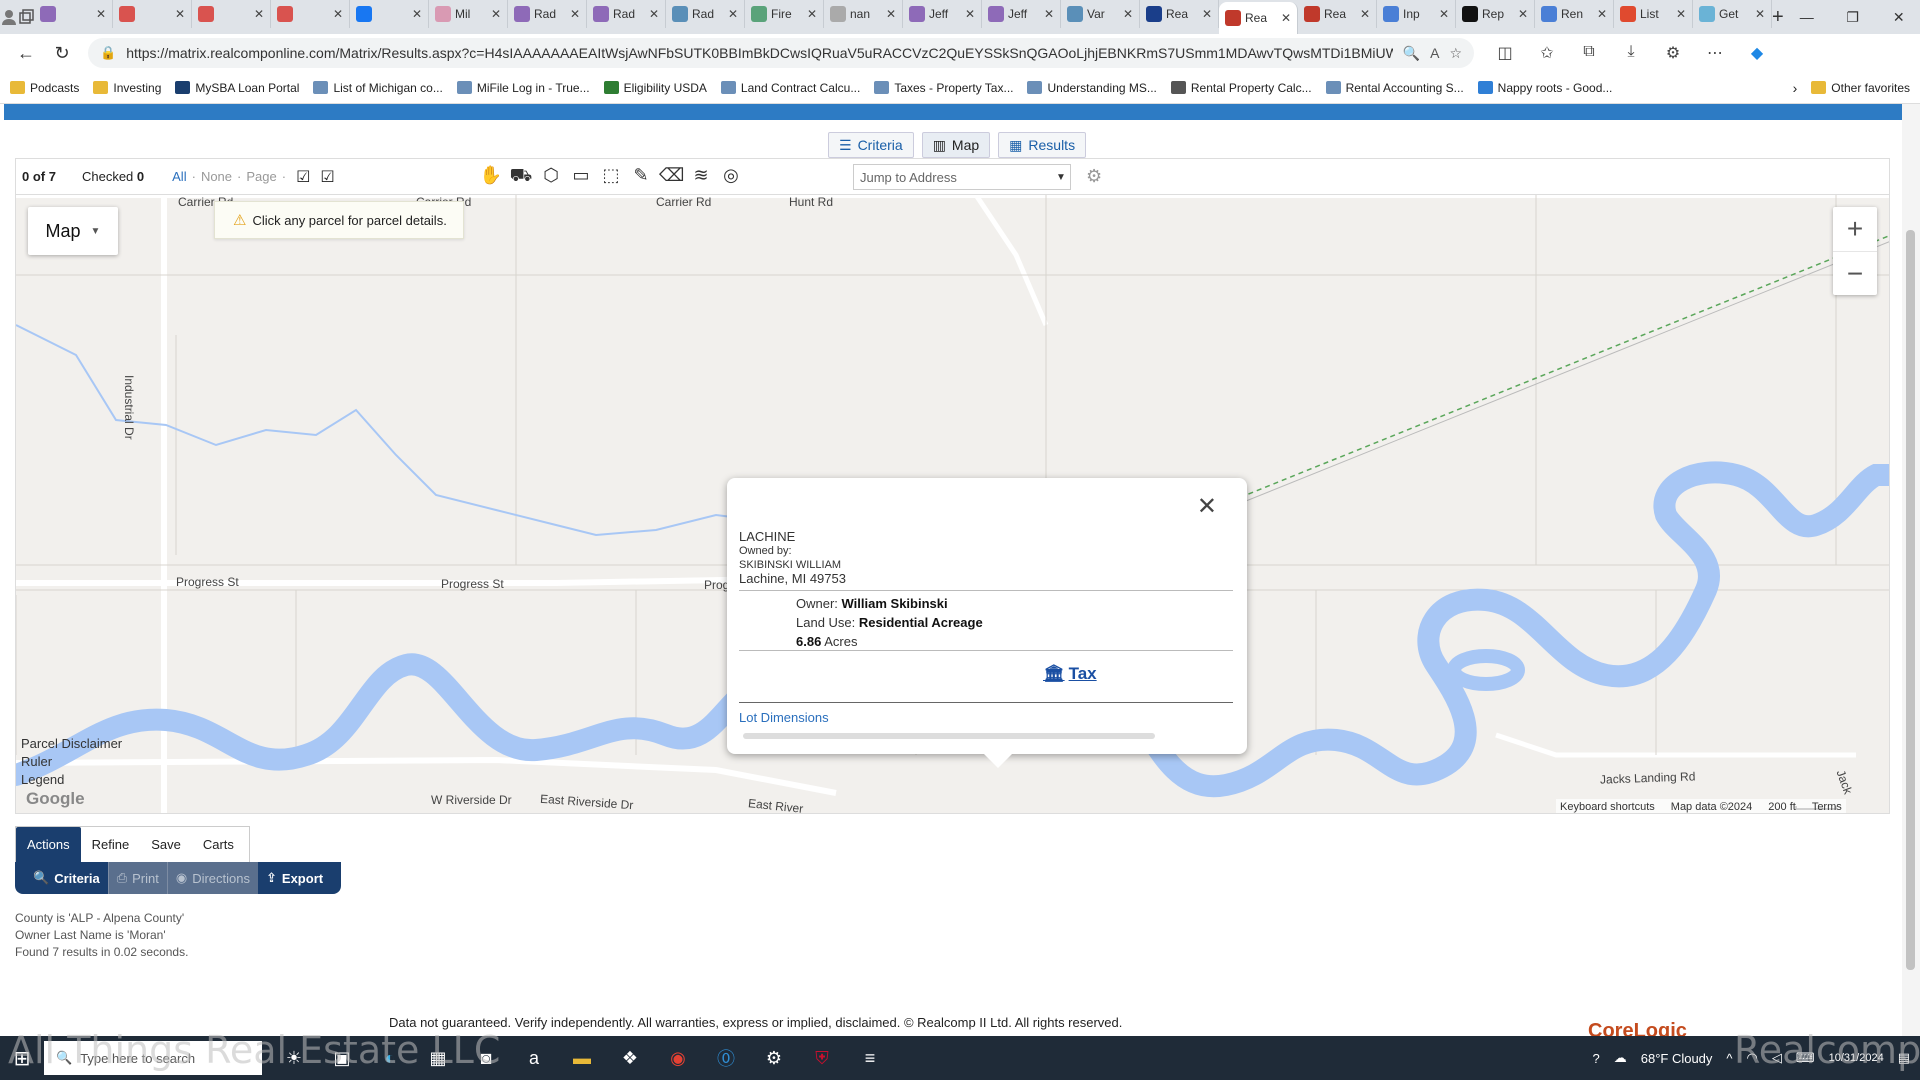 Image resolution: width=1920 pixels, height=1080 pixels. I want to click on restore-button: ❐, so click(1853, 17).